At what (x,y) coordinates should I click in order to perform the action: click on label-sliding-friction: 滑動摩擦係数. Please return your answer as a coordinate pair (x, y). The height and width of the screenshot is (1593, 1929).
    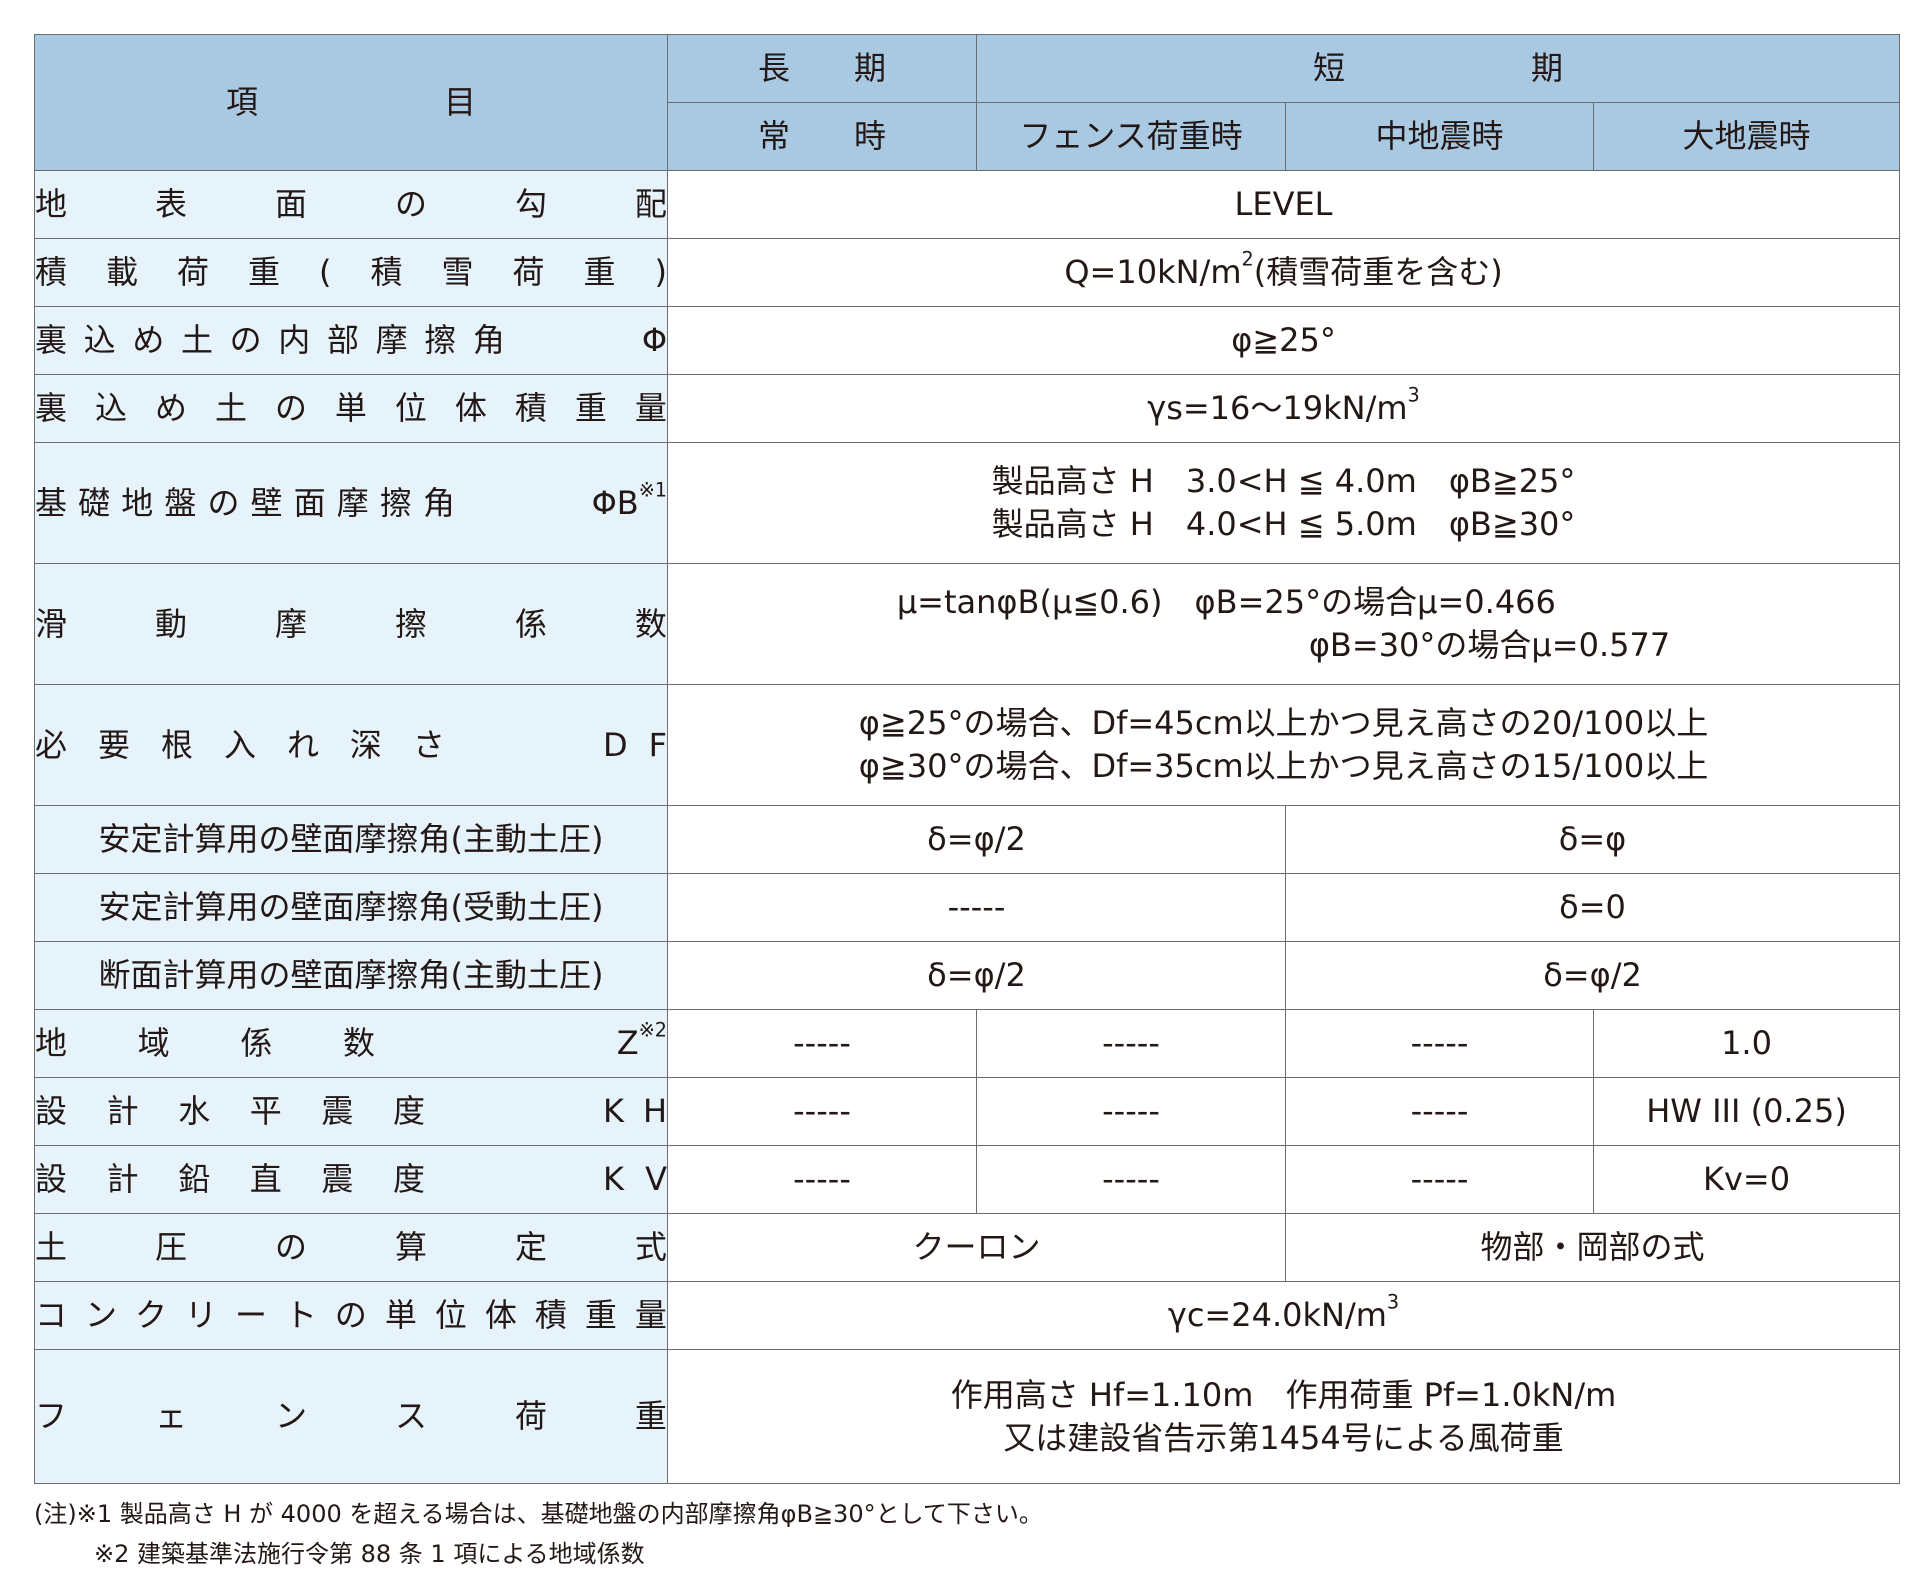
    Looking at the image, I should click on (351, 624).